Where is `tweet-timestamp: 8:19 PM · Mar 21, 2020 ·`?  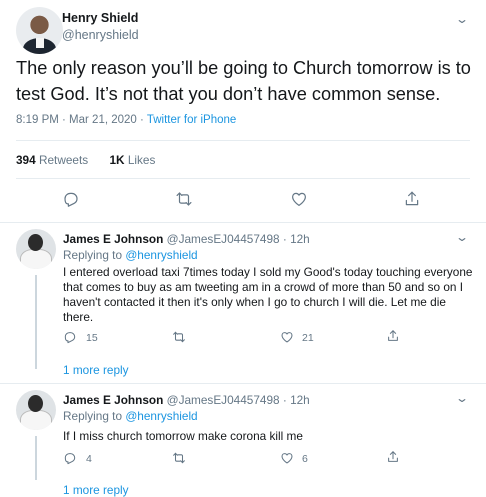
tweet-timestamp: 8:19 PM · Mar 21, 2020 · is located at coordinates (81, 120).